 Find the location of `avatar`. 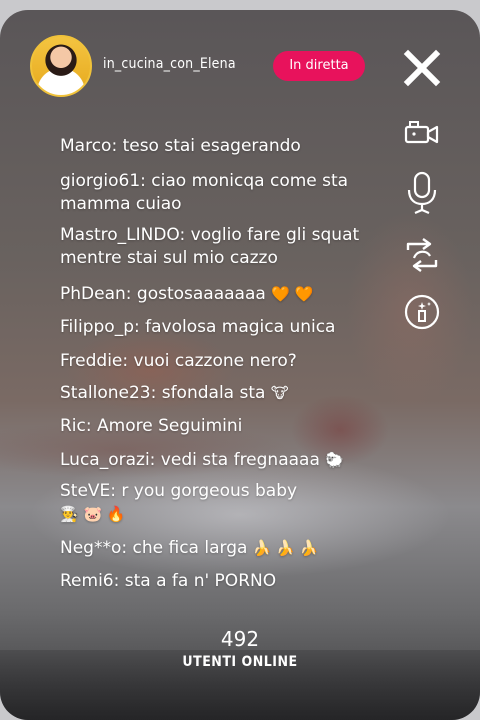

avatar is located at coordinates (61, 66).